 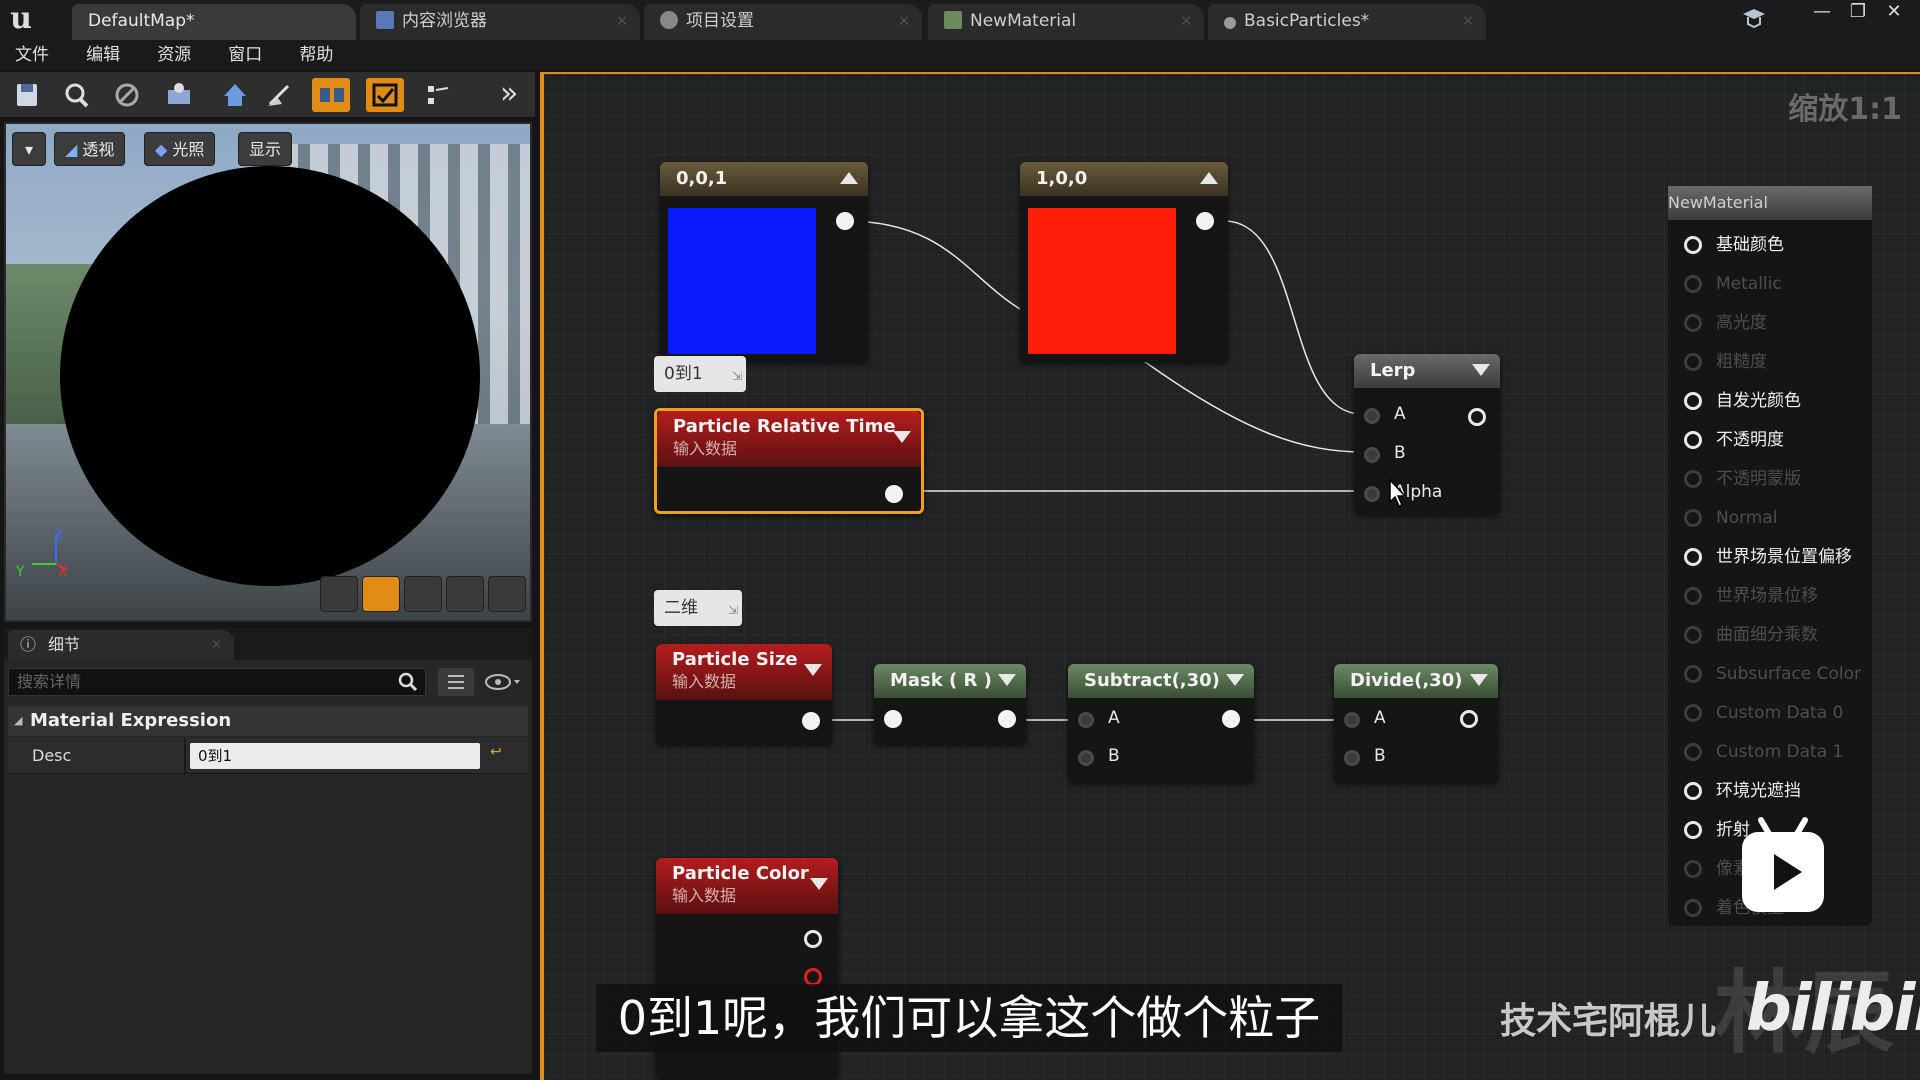 What do you see at coordinates (121, 645) in the screenshot?
I see `tab-details: ⓘ 细节 ×` at bounding box center [121, 645].